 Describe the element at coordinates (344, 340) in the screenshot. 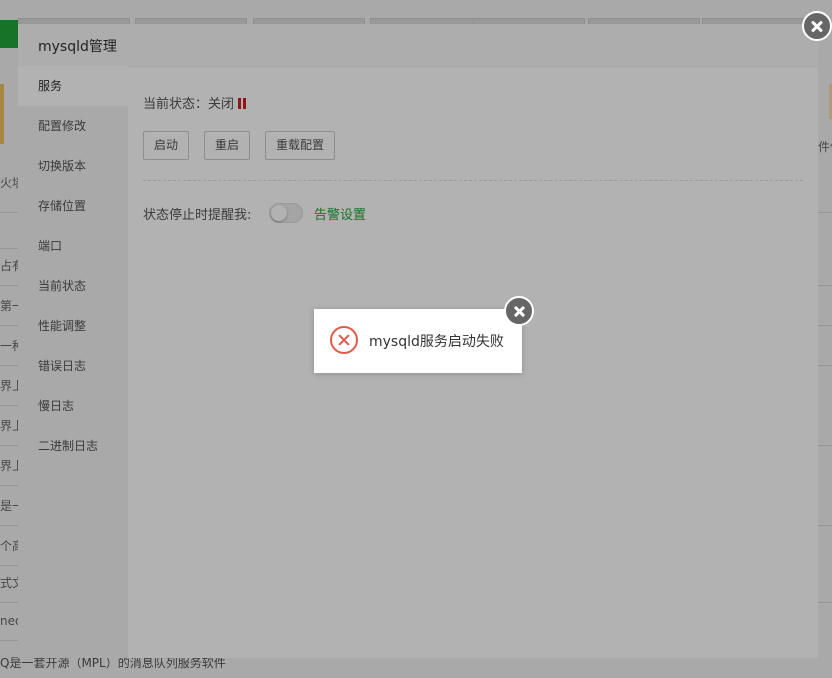

I see `error-icon` at that location.